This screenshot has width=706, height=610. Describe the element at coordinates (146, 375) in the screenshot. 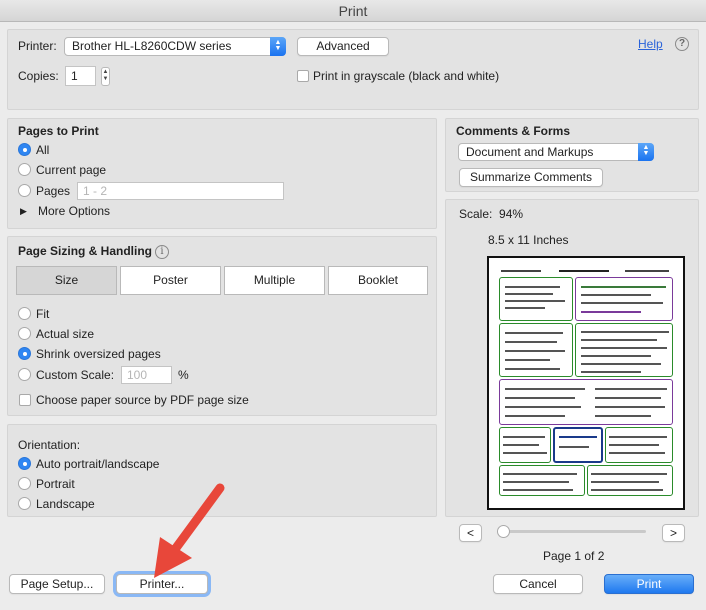

I see `custom-scale-field: 100` at that location.